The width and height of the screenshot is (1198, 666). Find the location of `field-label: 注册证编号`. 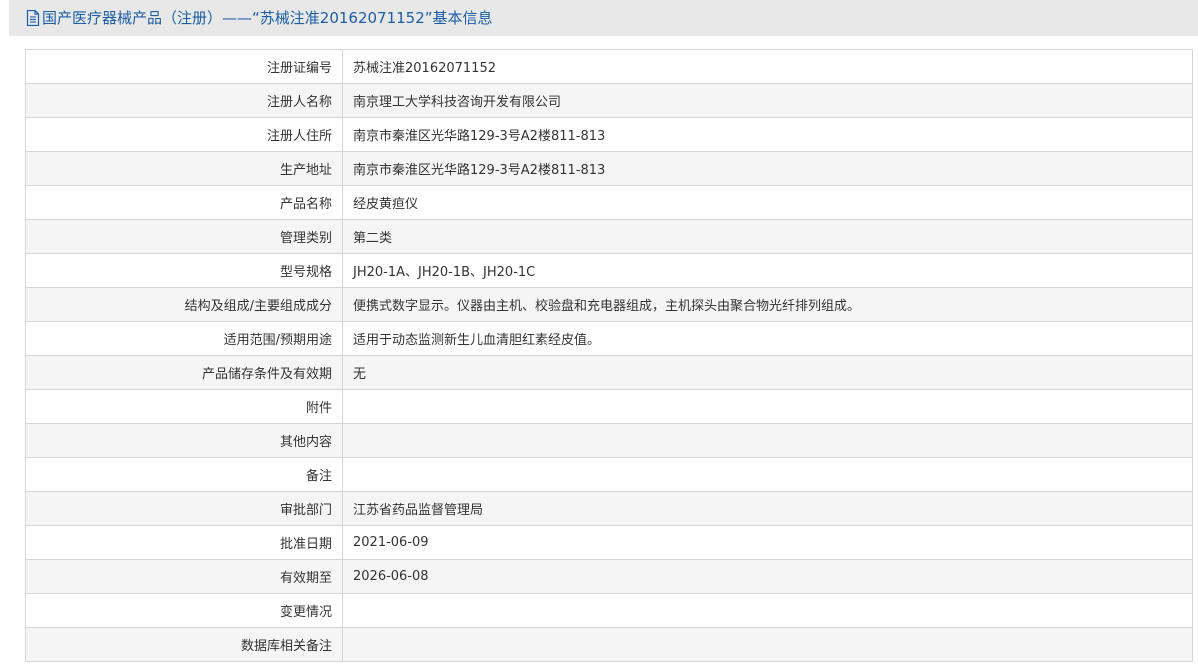

field-label: 注册证编号 is located at coordinates (184, 66).